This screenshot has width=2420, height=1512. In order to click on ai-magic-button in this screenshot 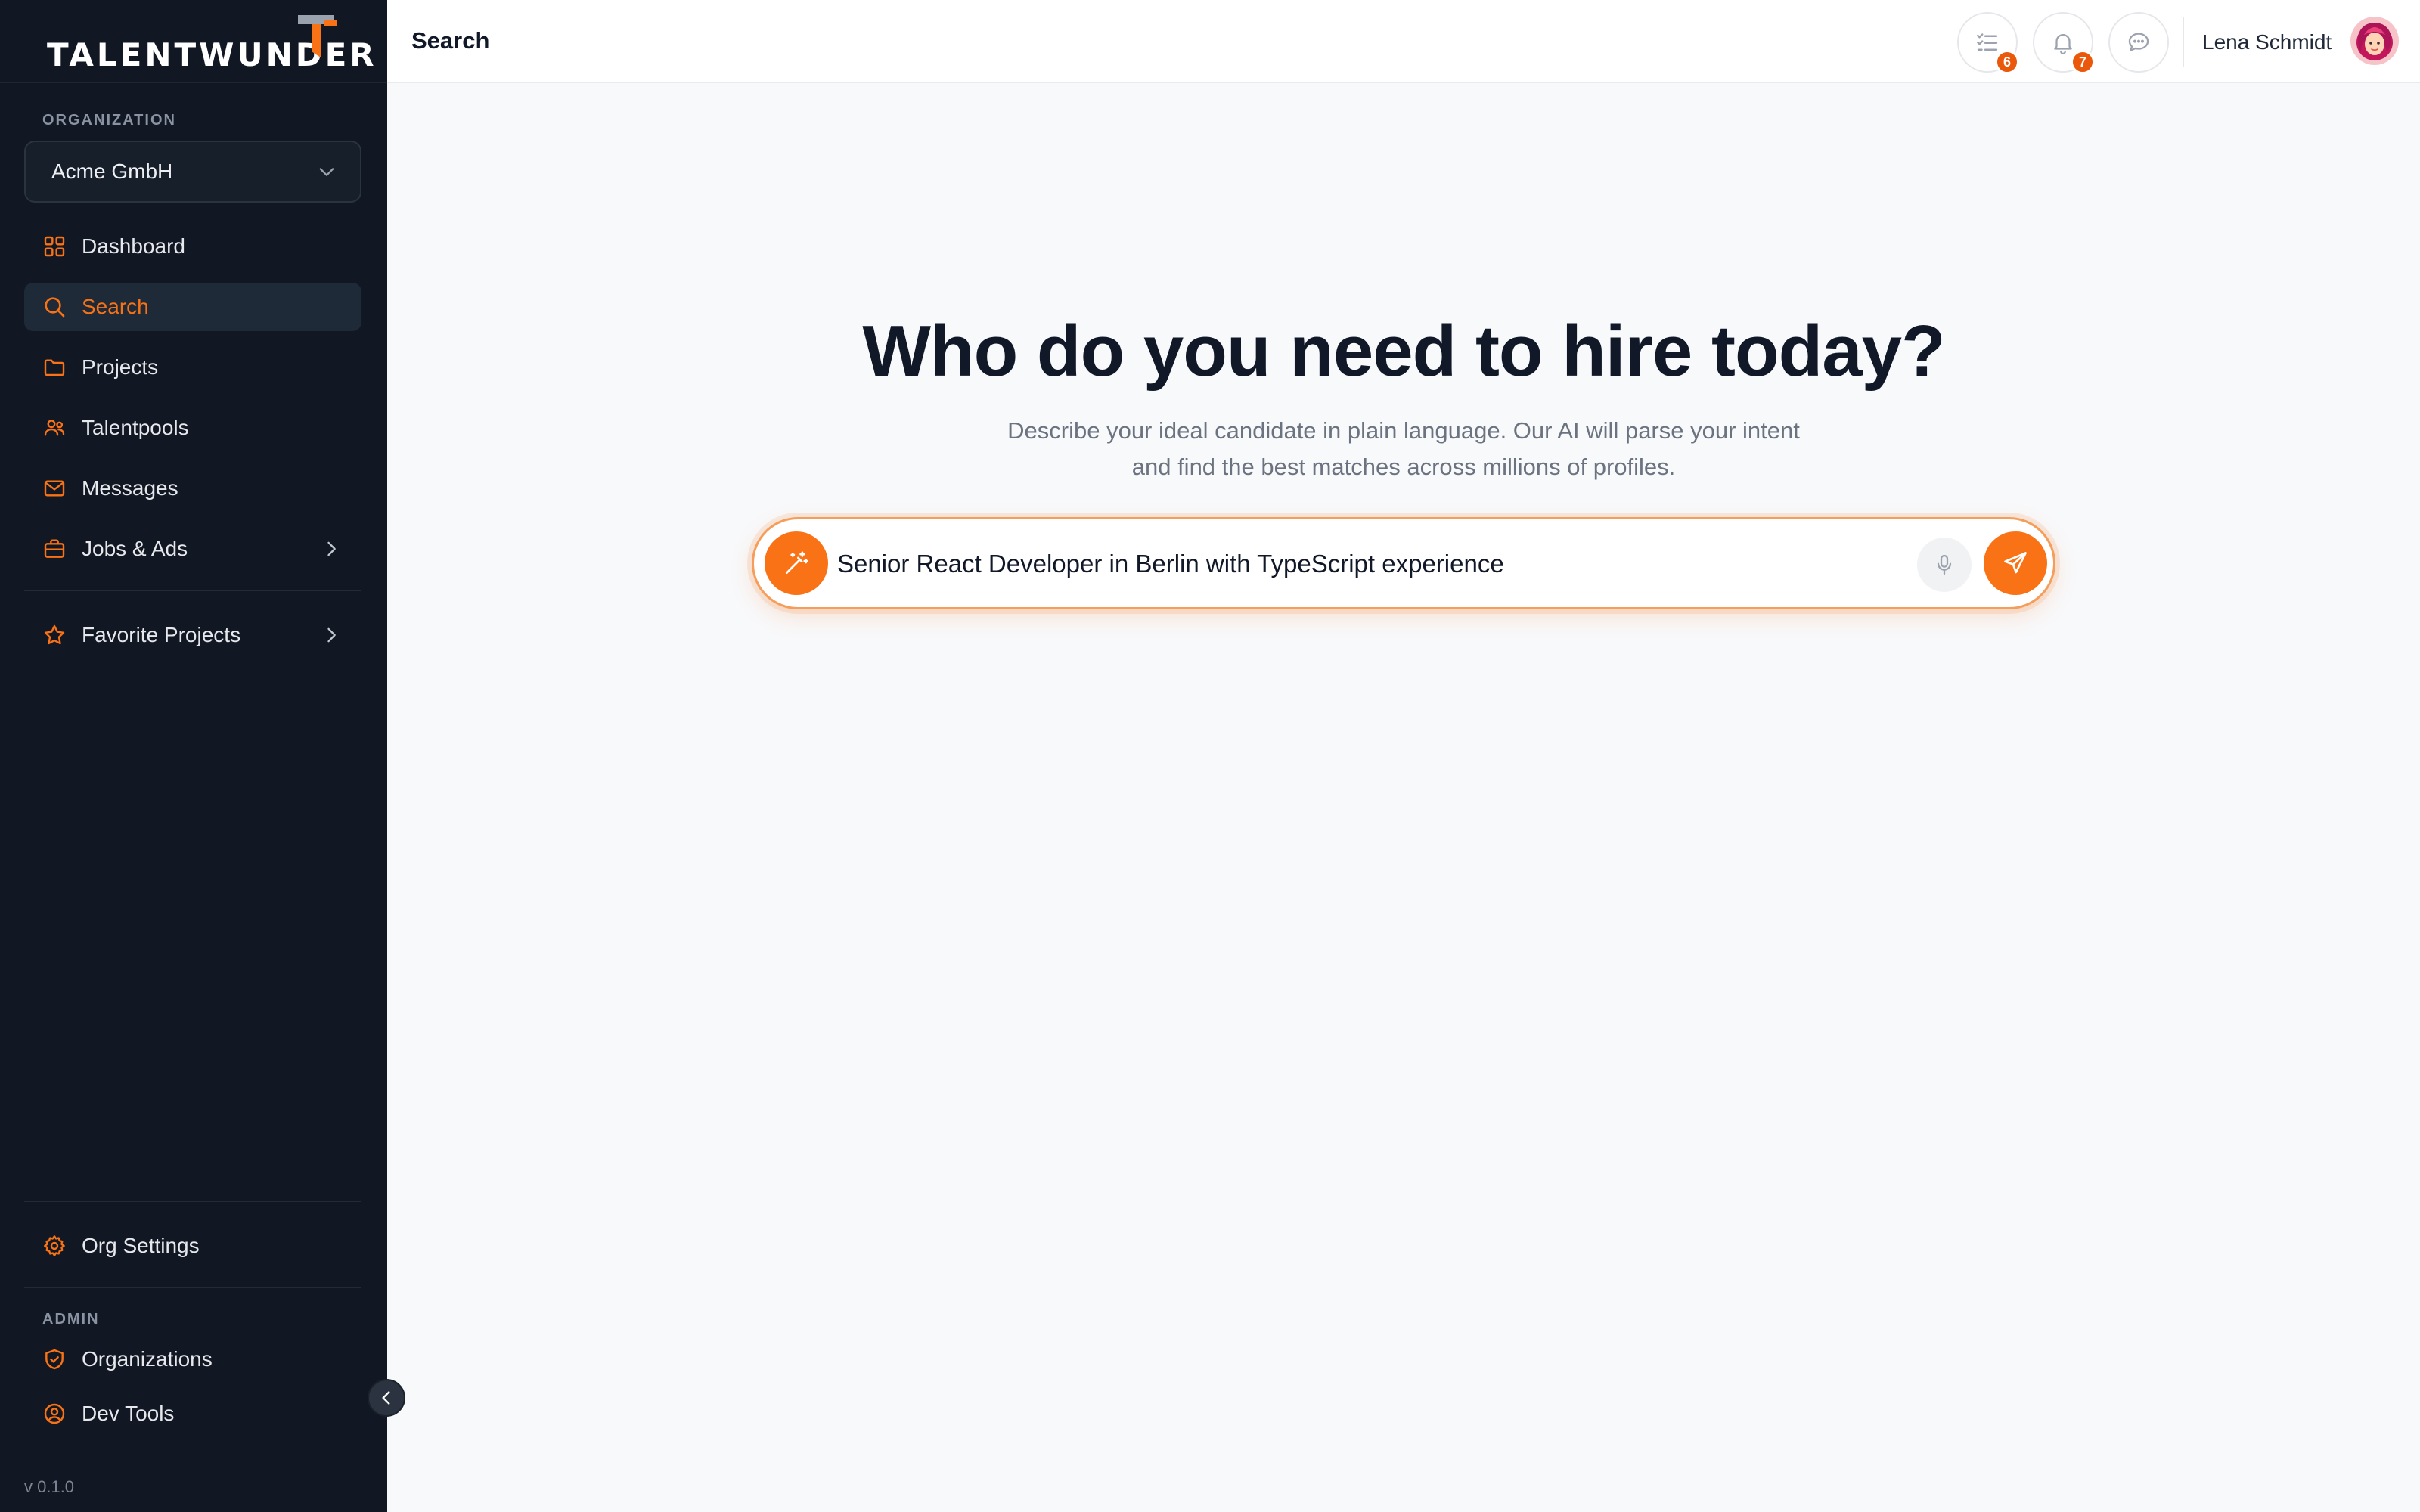, I will do `click(796, 563)`.